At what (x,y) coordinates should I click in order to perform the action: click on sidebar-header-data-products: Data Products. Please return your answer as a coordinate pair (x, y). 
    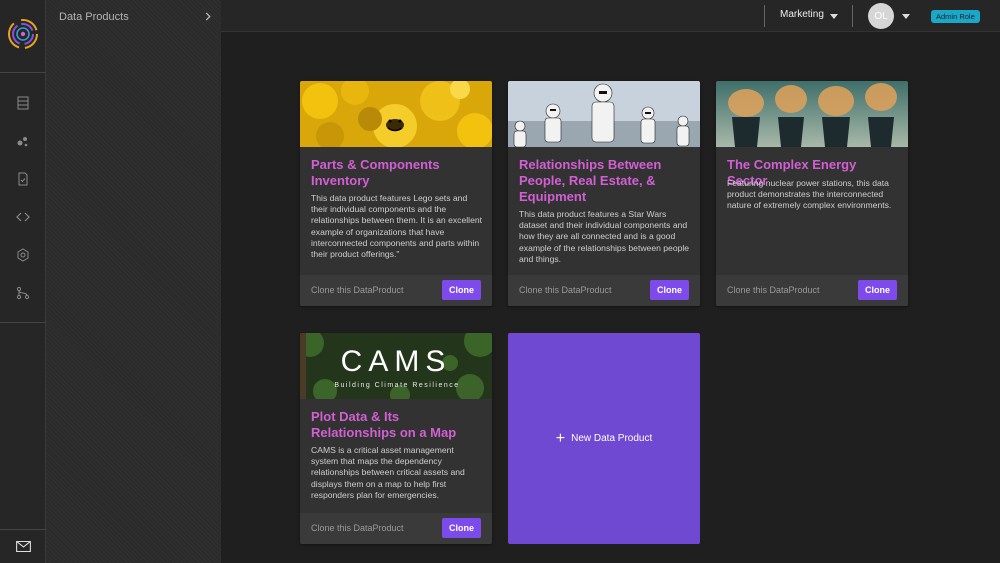
    Looking at the image, I should click on (133, 17).